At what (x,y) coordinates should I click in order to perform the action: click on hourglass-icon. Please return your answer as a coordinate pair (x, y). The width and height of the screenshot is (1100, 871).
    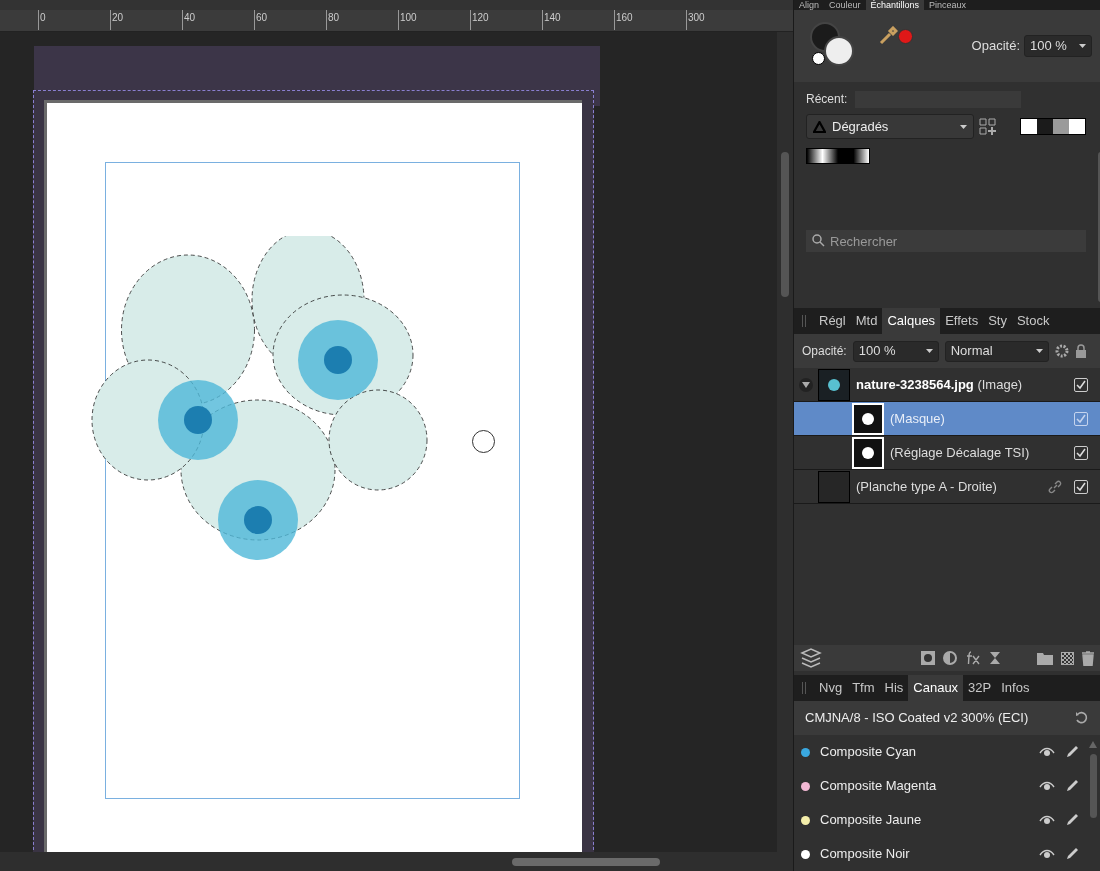
    Looking at the image, I should click on (995, 658).